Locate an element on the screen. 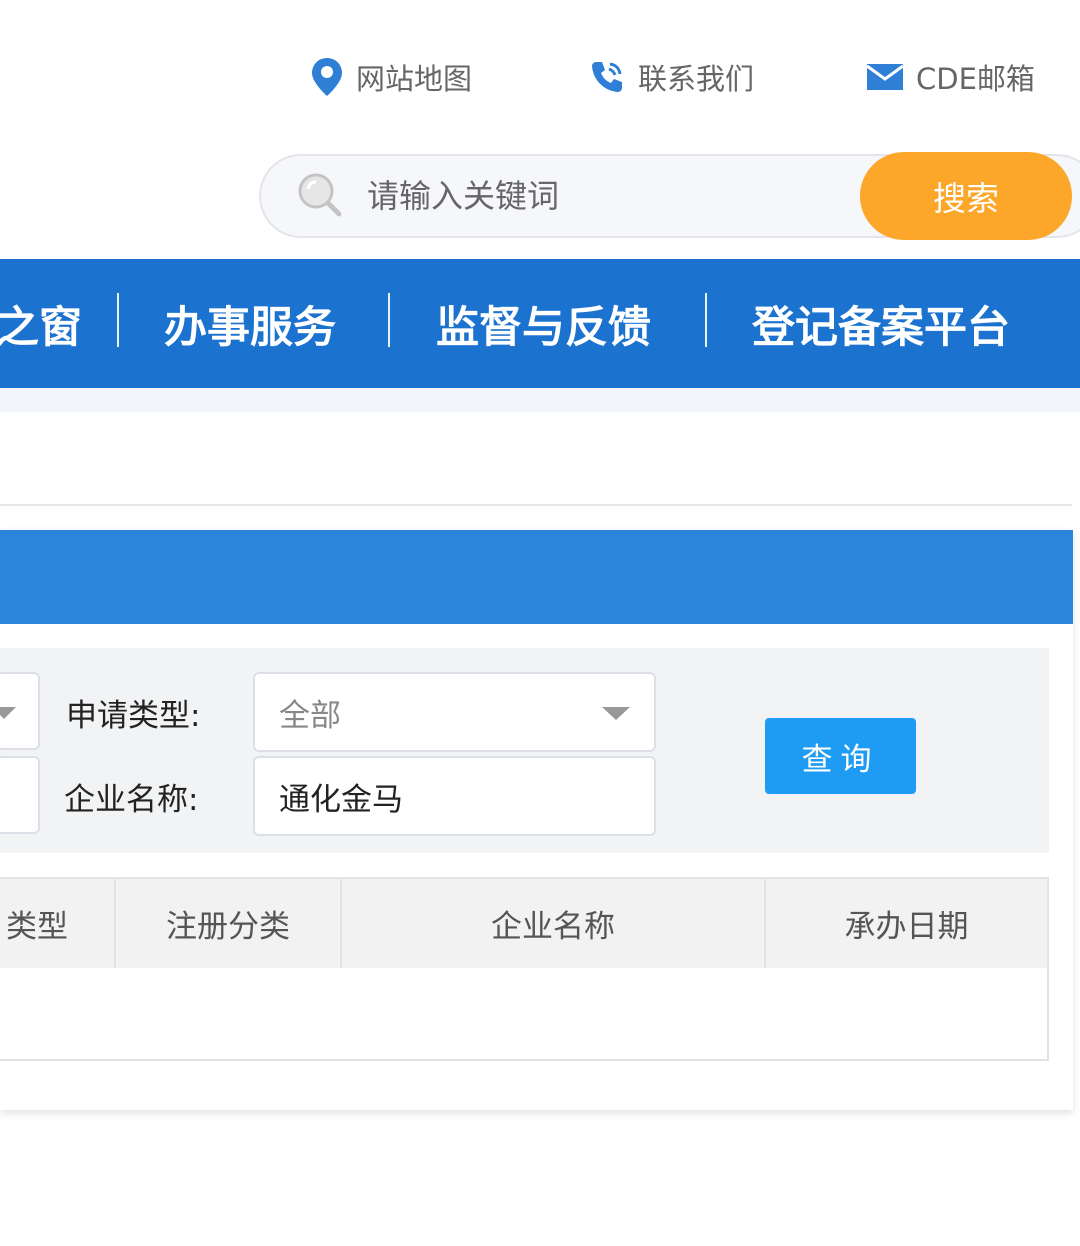 The width and height of the screenshot is (1080, 1246). contact-us-link: 联系我们 is located at coordinates (671, 77).